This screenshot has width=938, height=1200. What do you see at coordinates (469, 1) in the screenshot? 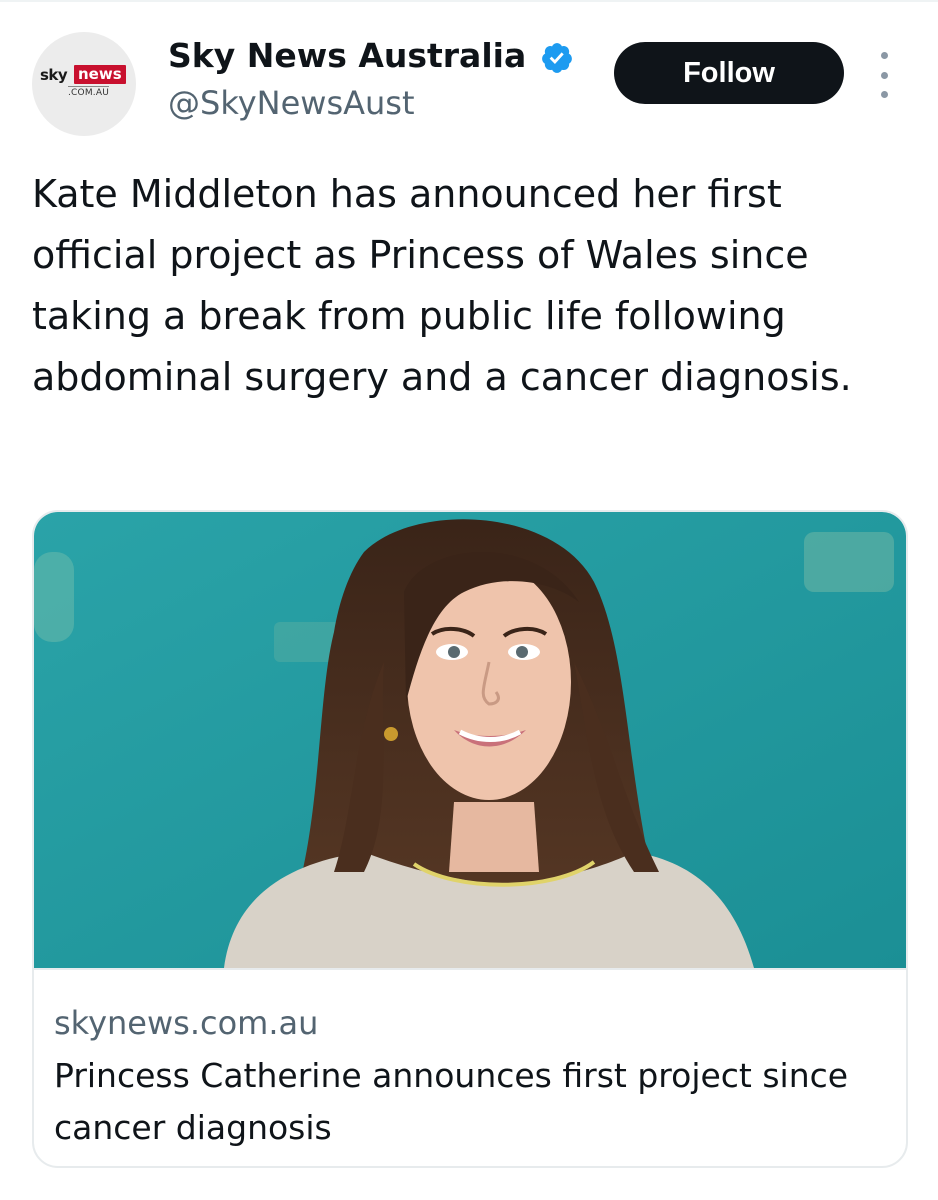
I see `top-divider` at bounding box center [469, 1].